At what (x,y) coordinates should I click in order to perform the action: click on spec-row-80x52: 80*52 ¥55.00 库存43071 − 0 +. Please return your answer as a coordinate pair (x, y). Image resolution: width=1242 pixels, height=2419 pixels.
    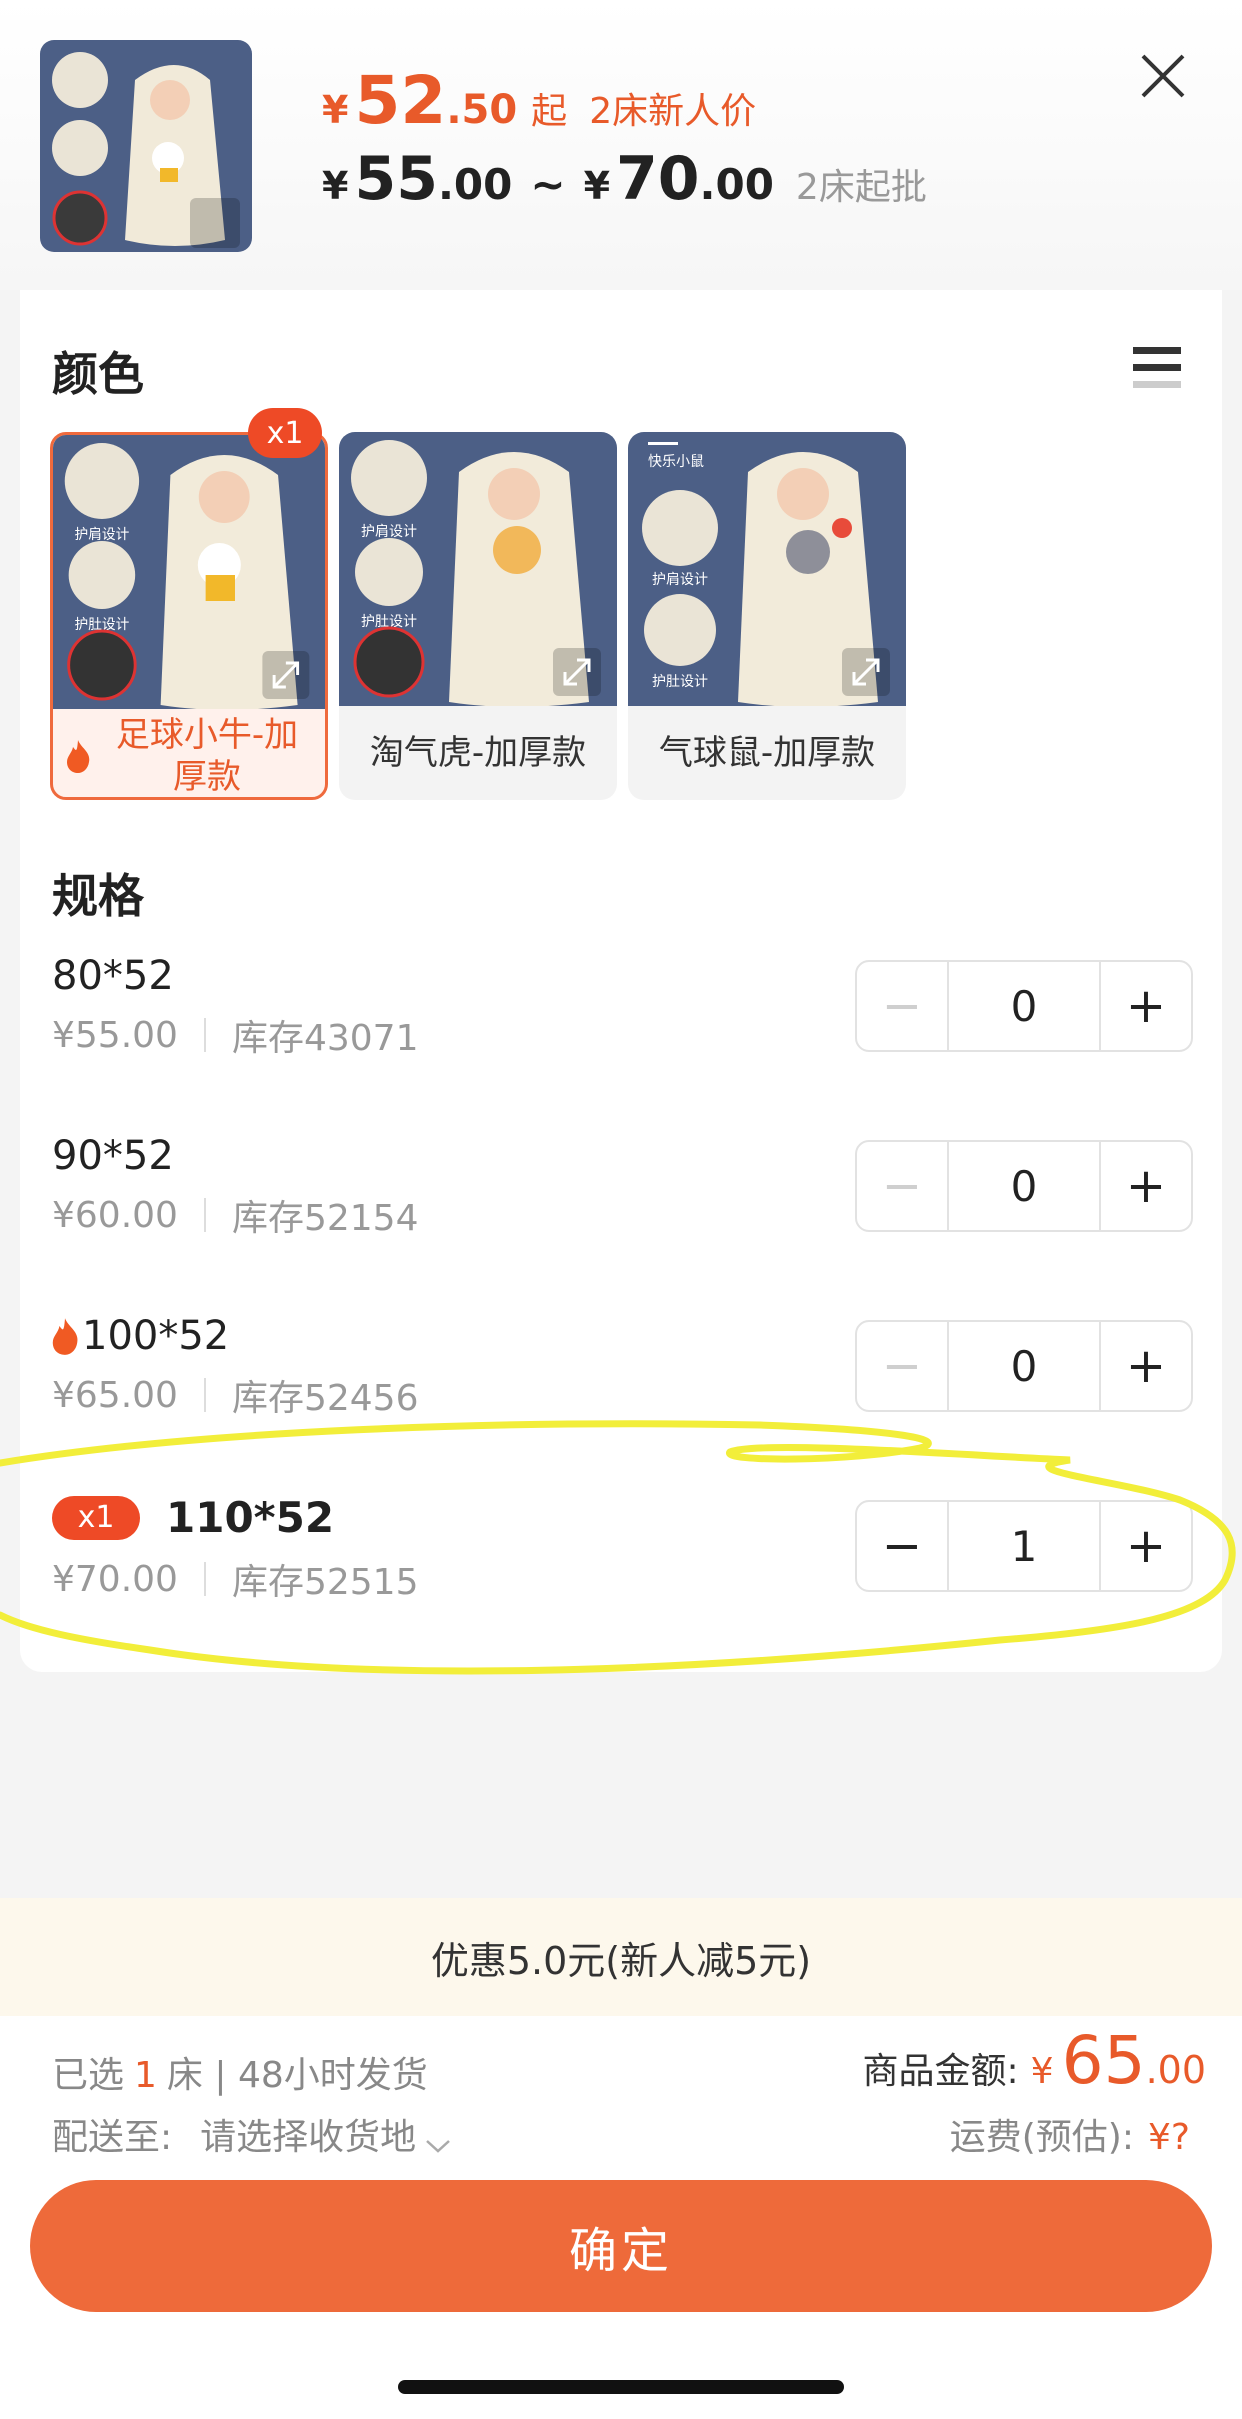
    Looking at the image, I should click on (621, 1018).